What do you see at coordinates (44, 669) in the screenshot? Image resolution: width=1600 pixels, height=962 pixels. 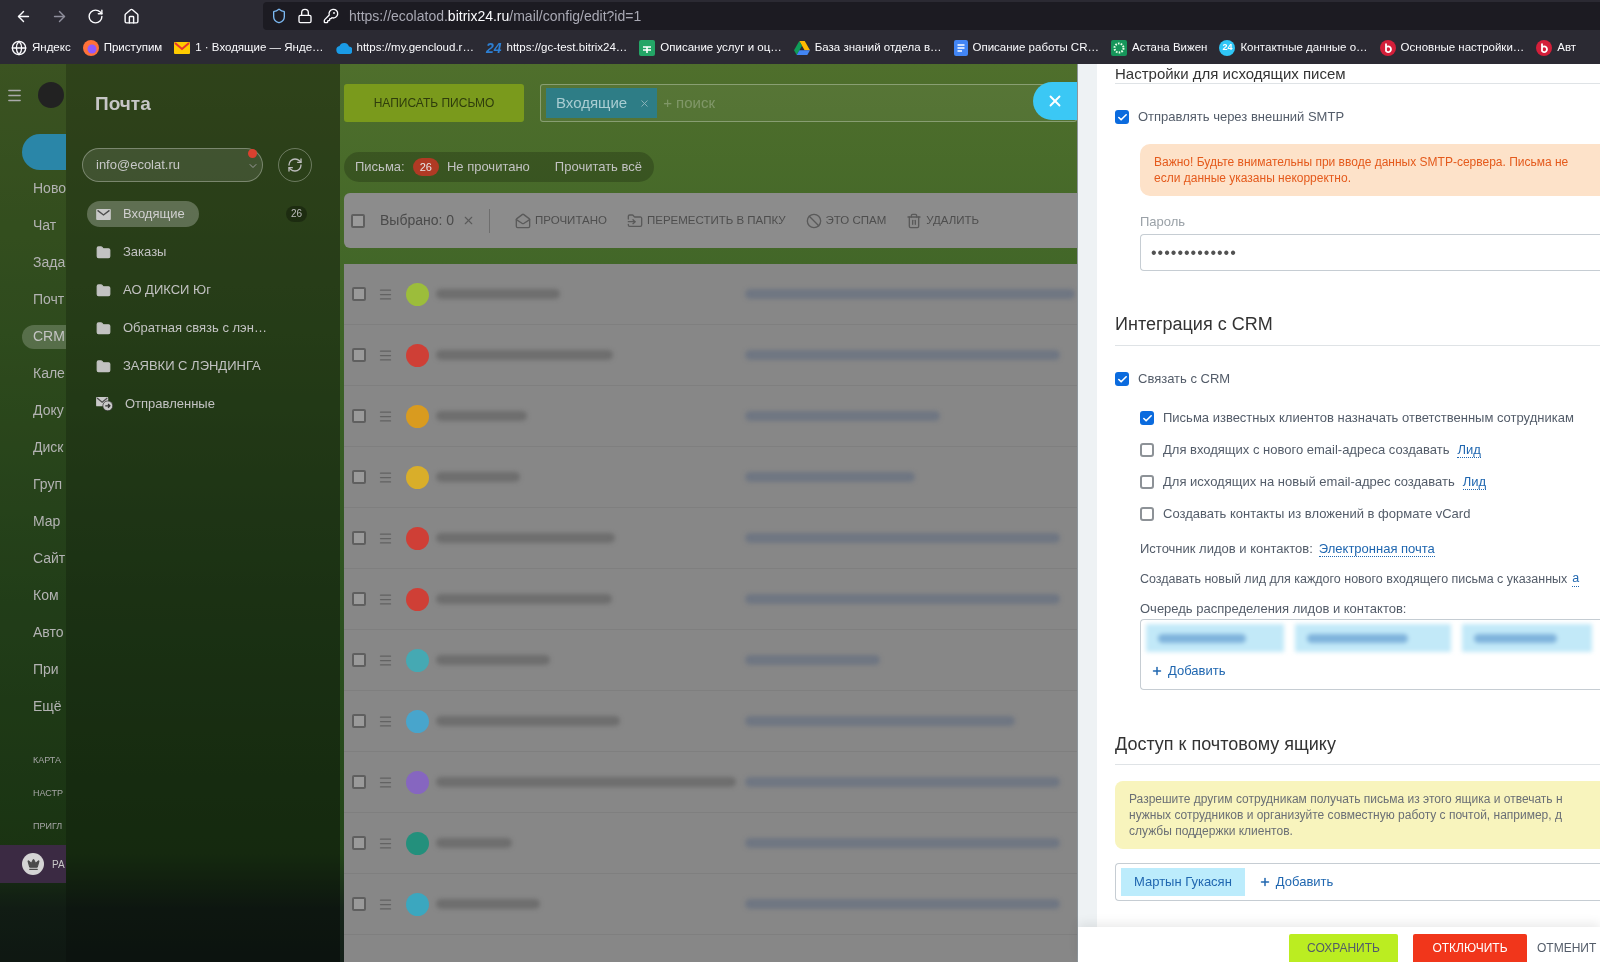 I see `menu-item: При` at bounding box center [44, 669].